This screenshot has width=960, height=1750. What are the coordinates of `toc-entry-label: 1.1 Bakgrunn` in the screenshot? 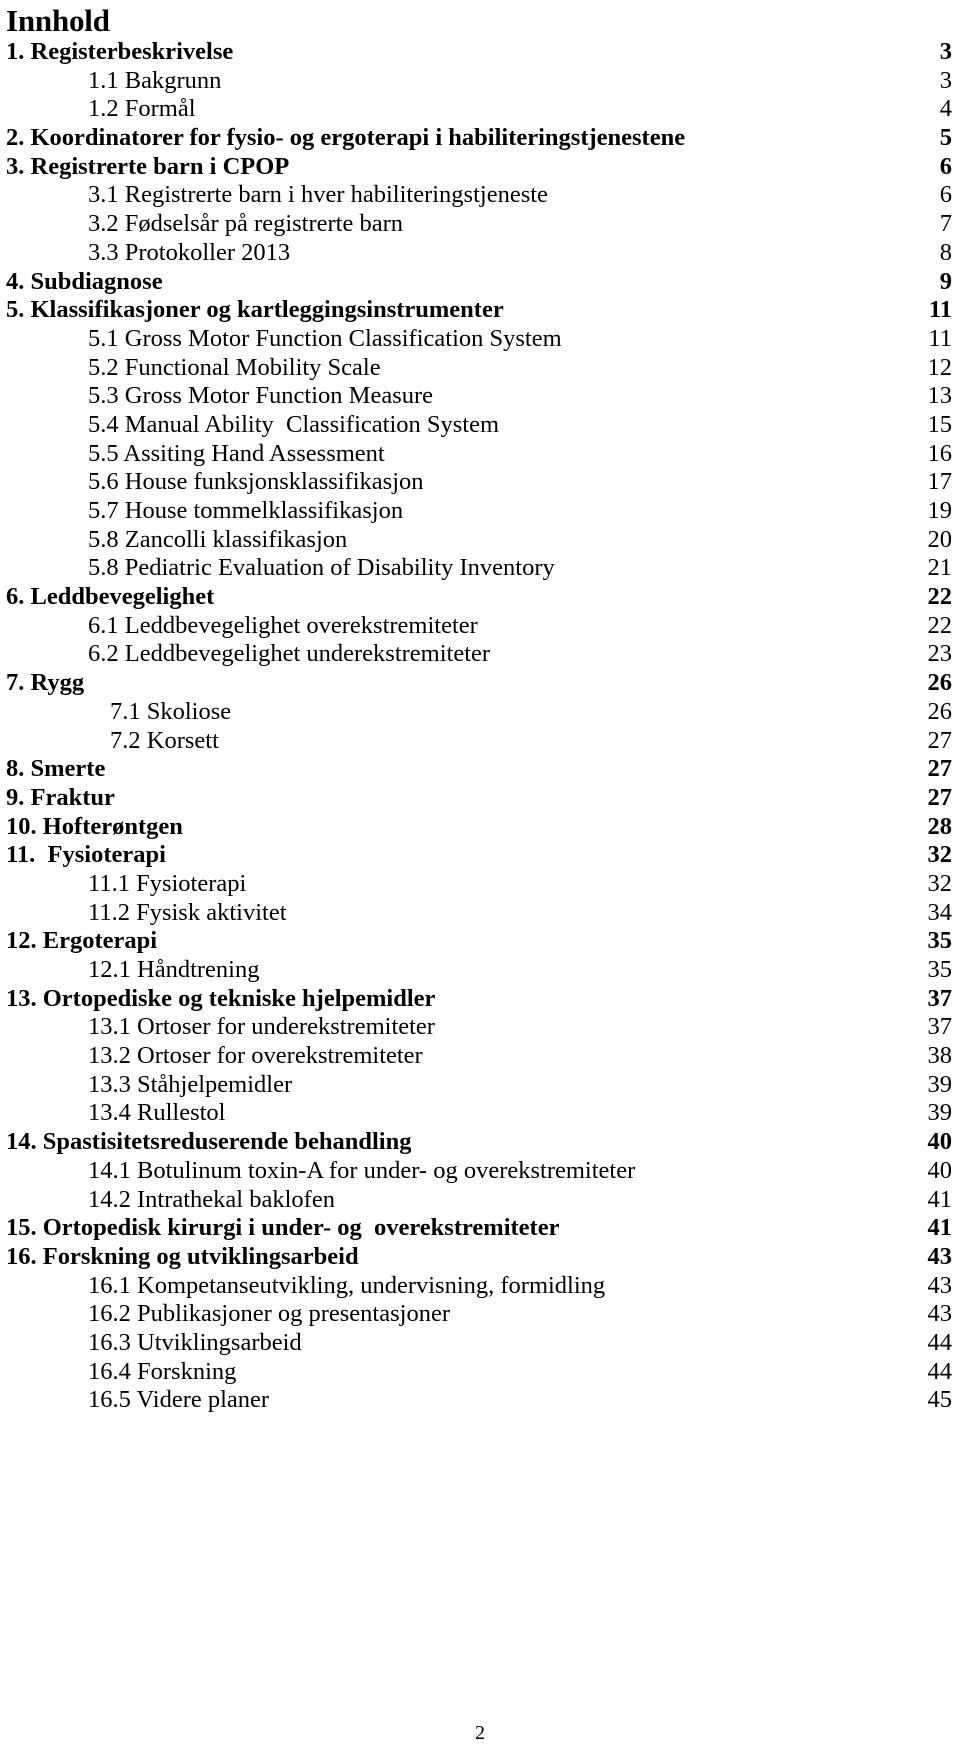 It's located at (155, 80).